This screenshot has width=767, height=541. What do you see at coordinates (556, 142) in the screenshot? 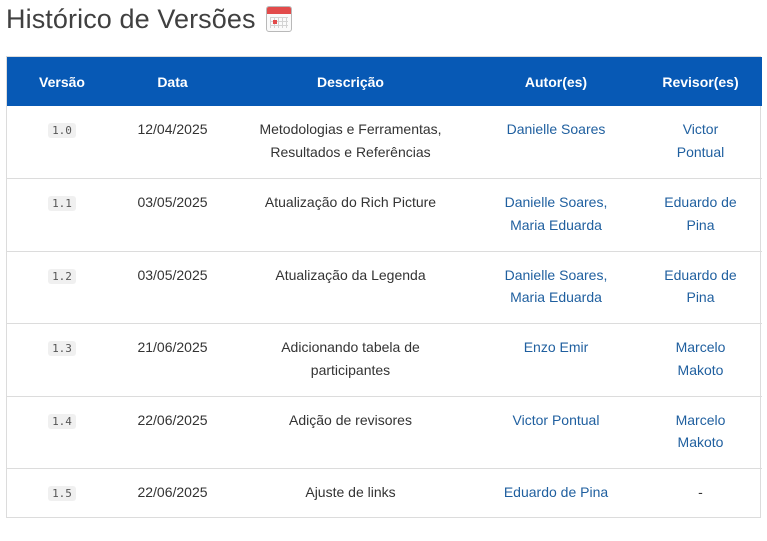
I see `authors-cell: Danielle Soares` at bounding box center [556, 142].